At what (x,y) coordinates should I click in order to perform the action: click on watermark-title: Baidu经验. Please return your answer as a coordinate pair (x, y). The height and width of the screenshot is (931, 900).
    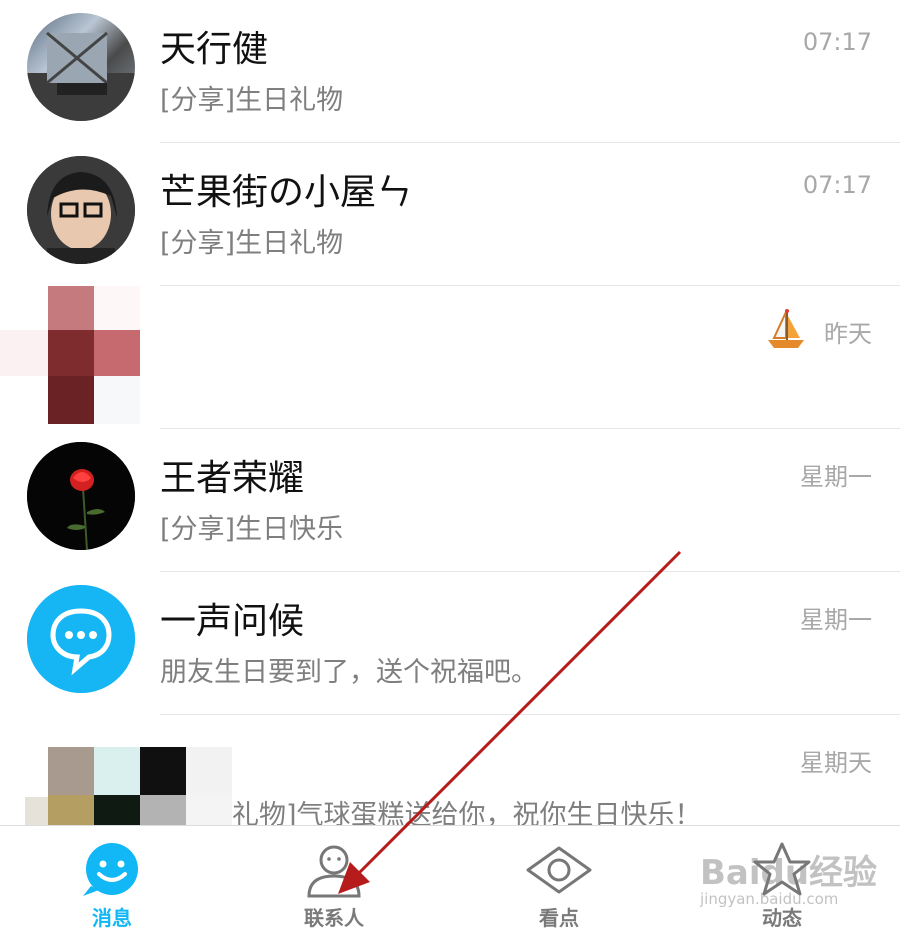
    Looking at the image, I should click on (789, 873).